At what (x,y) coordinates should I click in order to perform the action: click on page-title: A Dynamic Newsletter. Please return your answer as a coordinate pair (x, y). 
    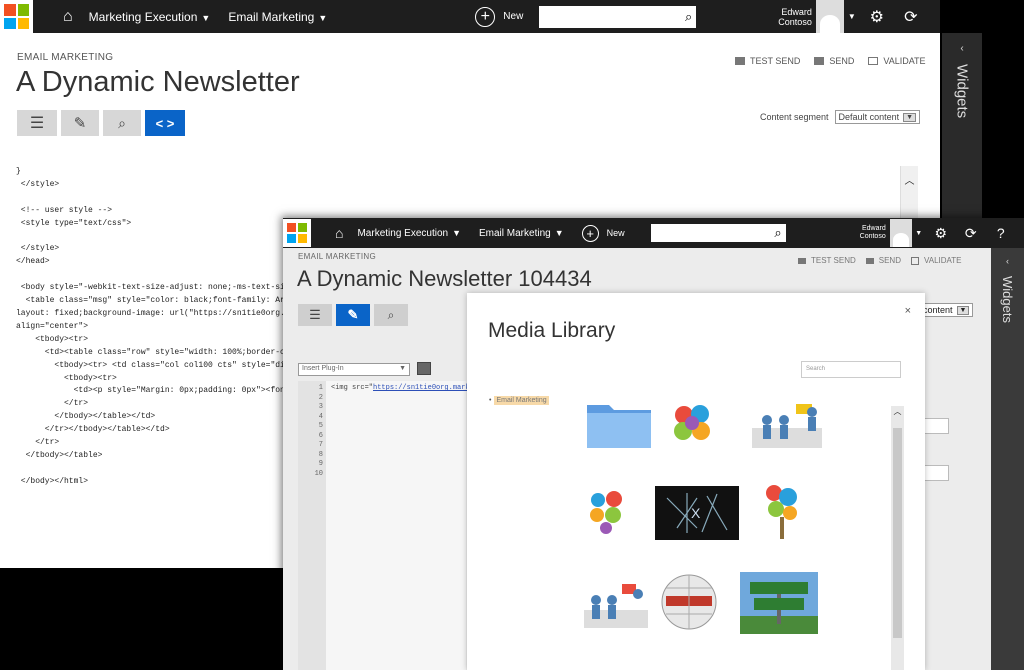
    Looking at the image, I should click on (158, 82).